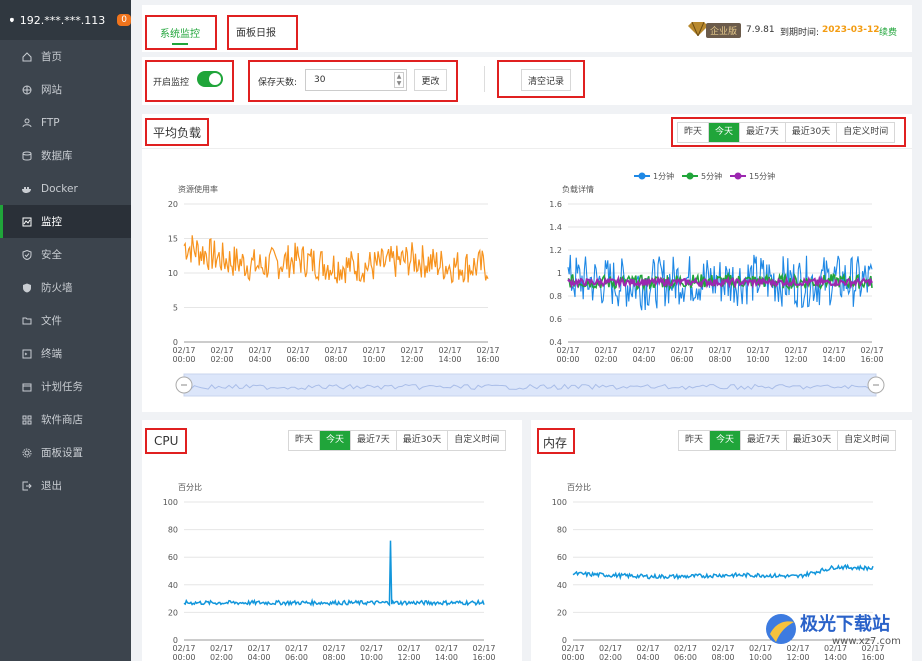  I want to click on sidebar-item-label: 防火墙, so click(57, 288).